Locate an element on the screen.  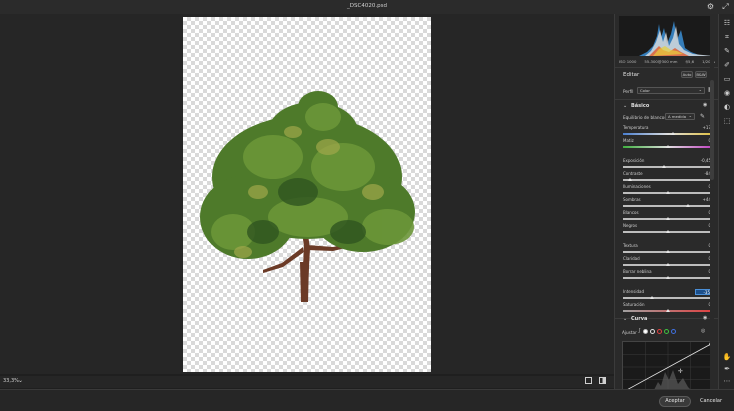
slider-row: Negros0 is located at coordinates (668, 229).